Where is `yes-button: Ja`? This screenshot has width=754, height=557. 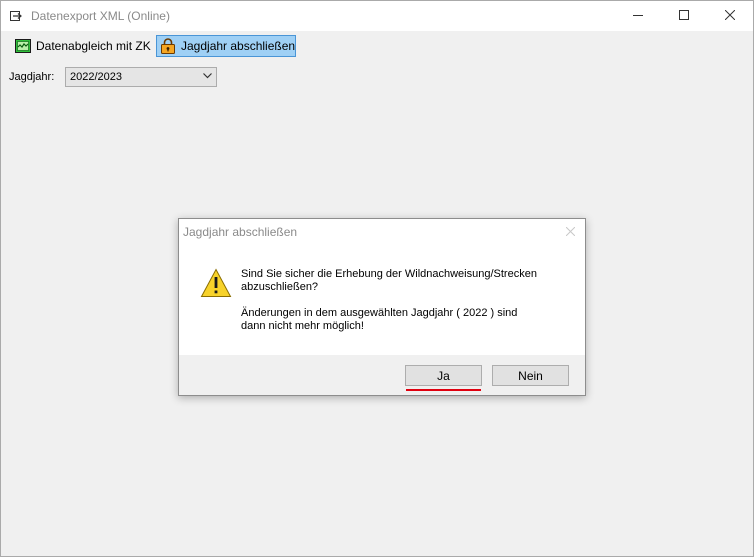 yes-button: Ja is located at coordinates (443, 375).